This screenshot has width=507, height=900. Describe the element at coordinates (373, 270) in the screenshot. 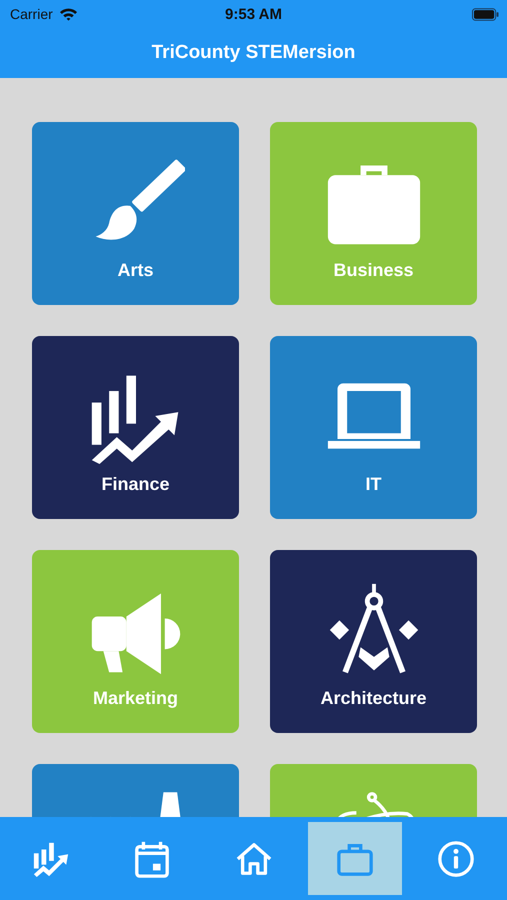

I see `tile-label: Business` at that location.